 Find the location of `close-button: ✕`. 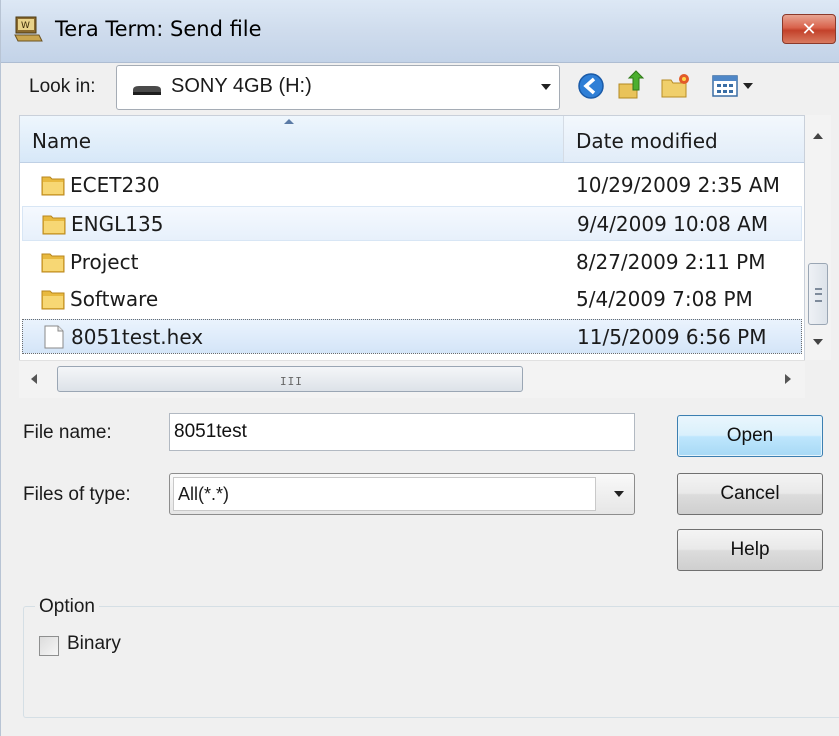

close-button: ✕ is located at coordinates (809, 29).